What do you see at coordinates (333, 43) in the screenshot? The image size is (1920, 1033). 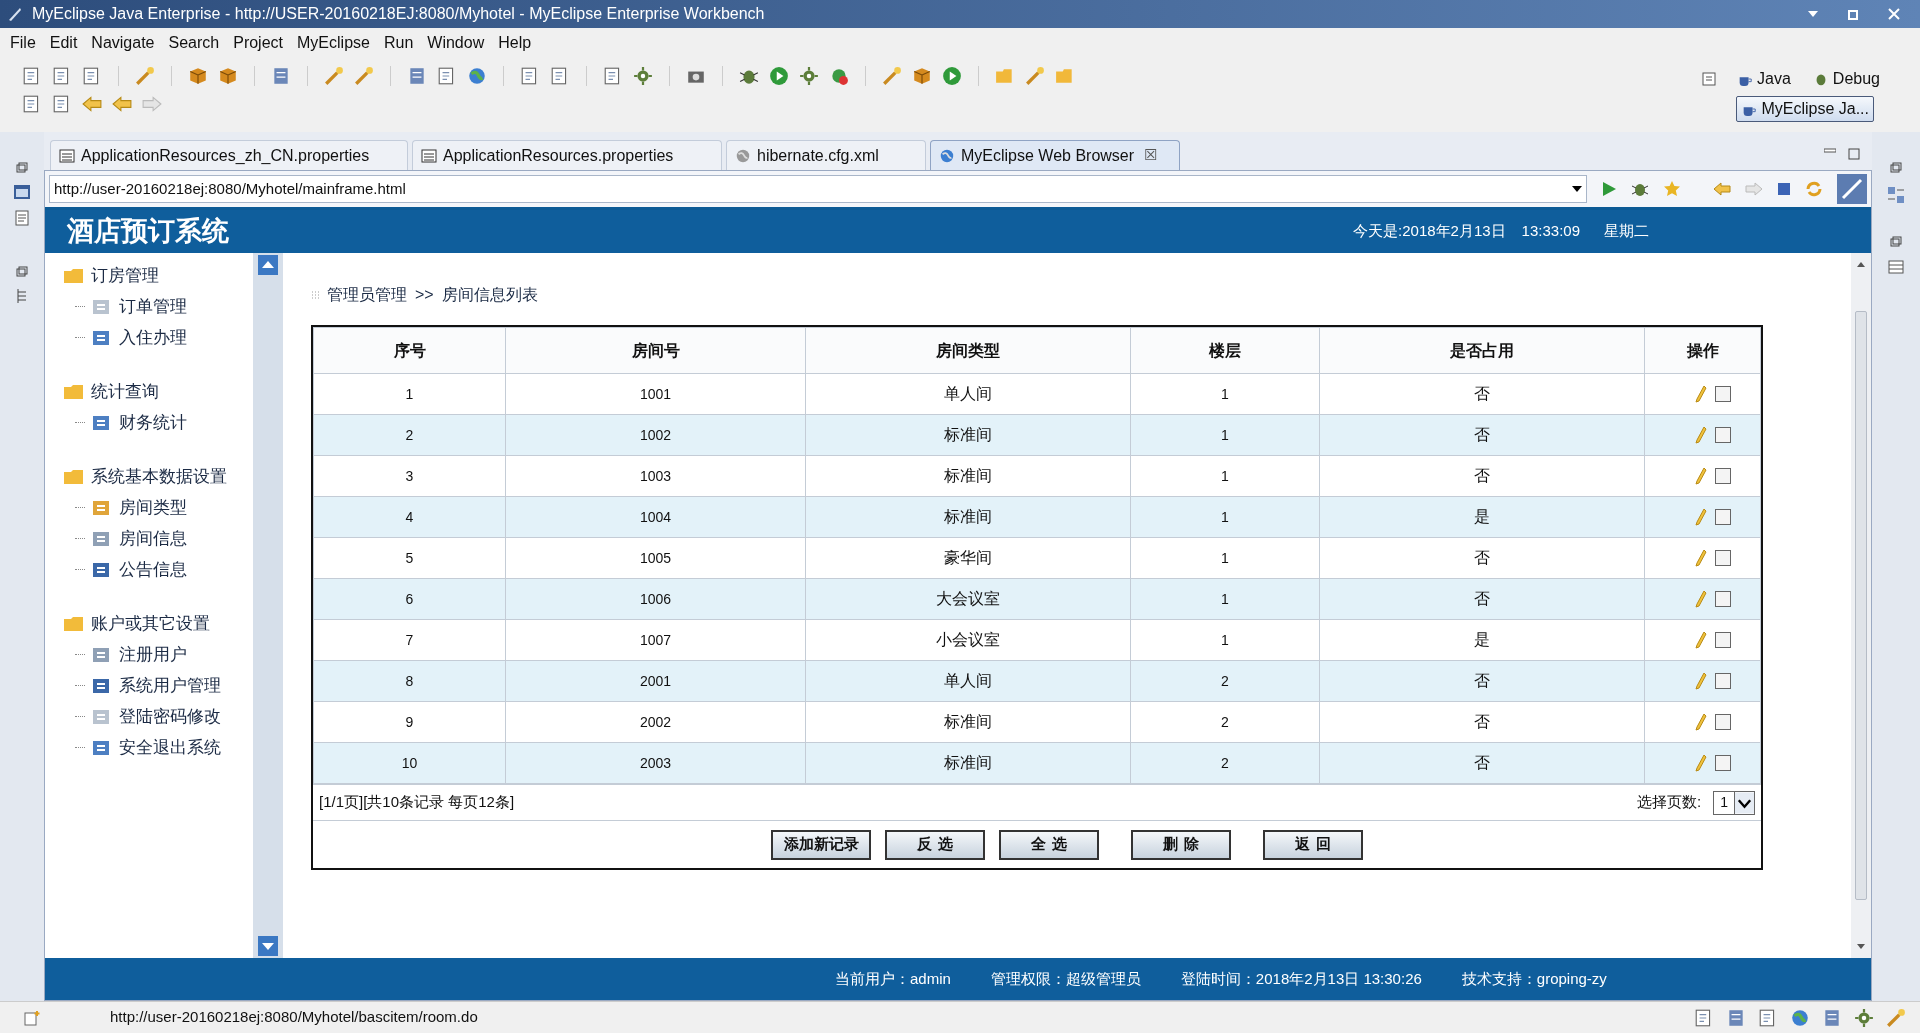 I see `menu-item: MyEclipse` at bounding box center [333, 43].